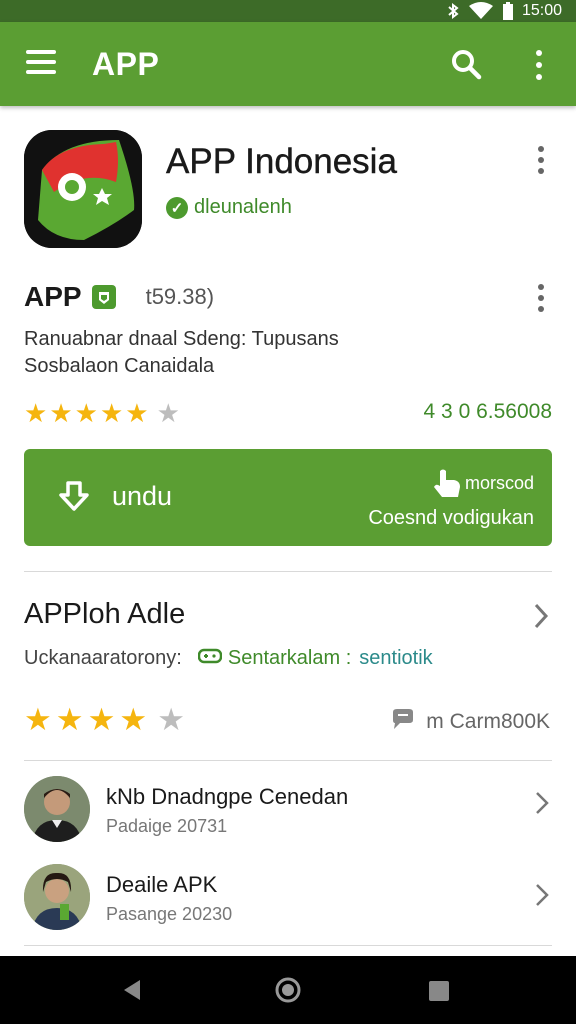  Describe the element at coordinates (119, 366) in the screenshot. I see `description-line-2: Sosbalaon Canaidala` at that location.